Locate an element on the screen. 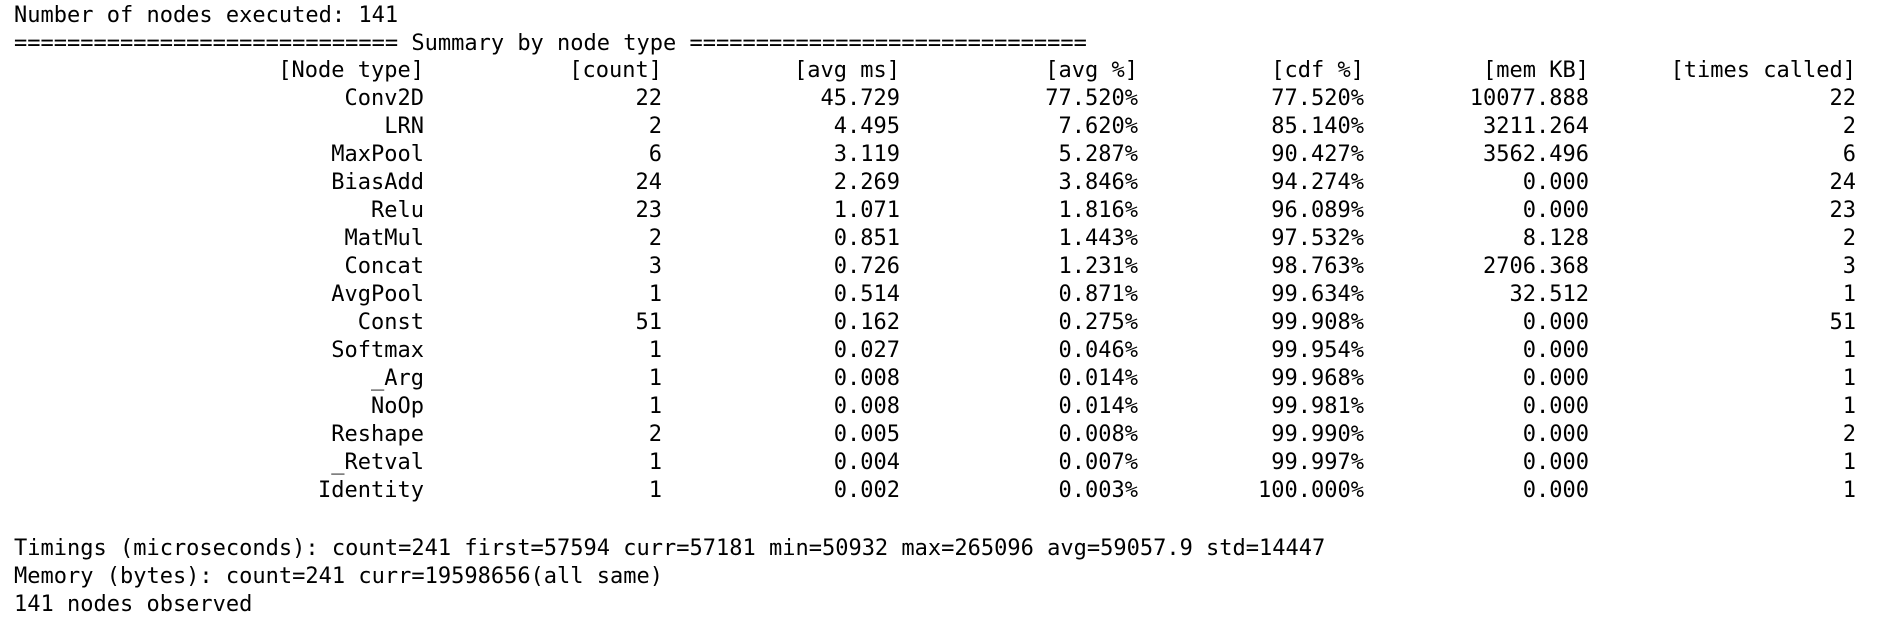 Image resolution: width=1890 pixels, height=620 pixels. table-row: MatMul 2 0.851 1.443% 97.532% 8.128 2 is located at coordinates (952, 239).